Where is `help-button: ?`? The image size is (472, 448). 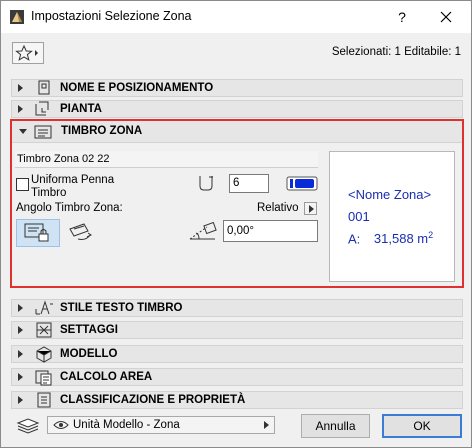 help-button: ? is located at coordinates (402, 17).